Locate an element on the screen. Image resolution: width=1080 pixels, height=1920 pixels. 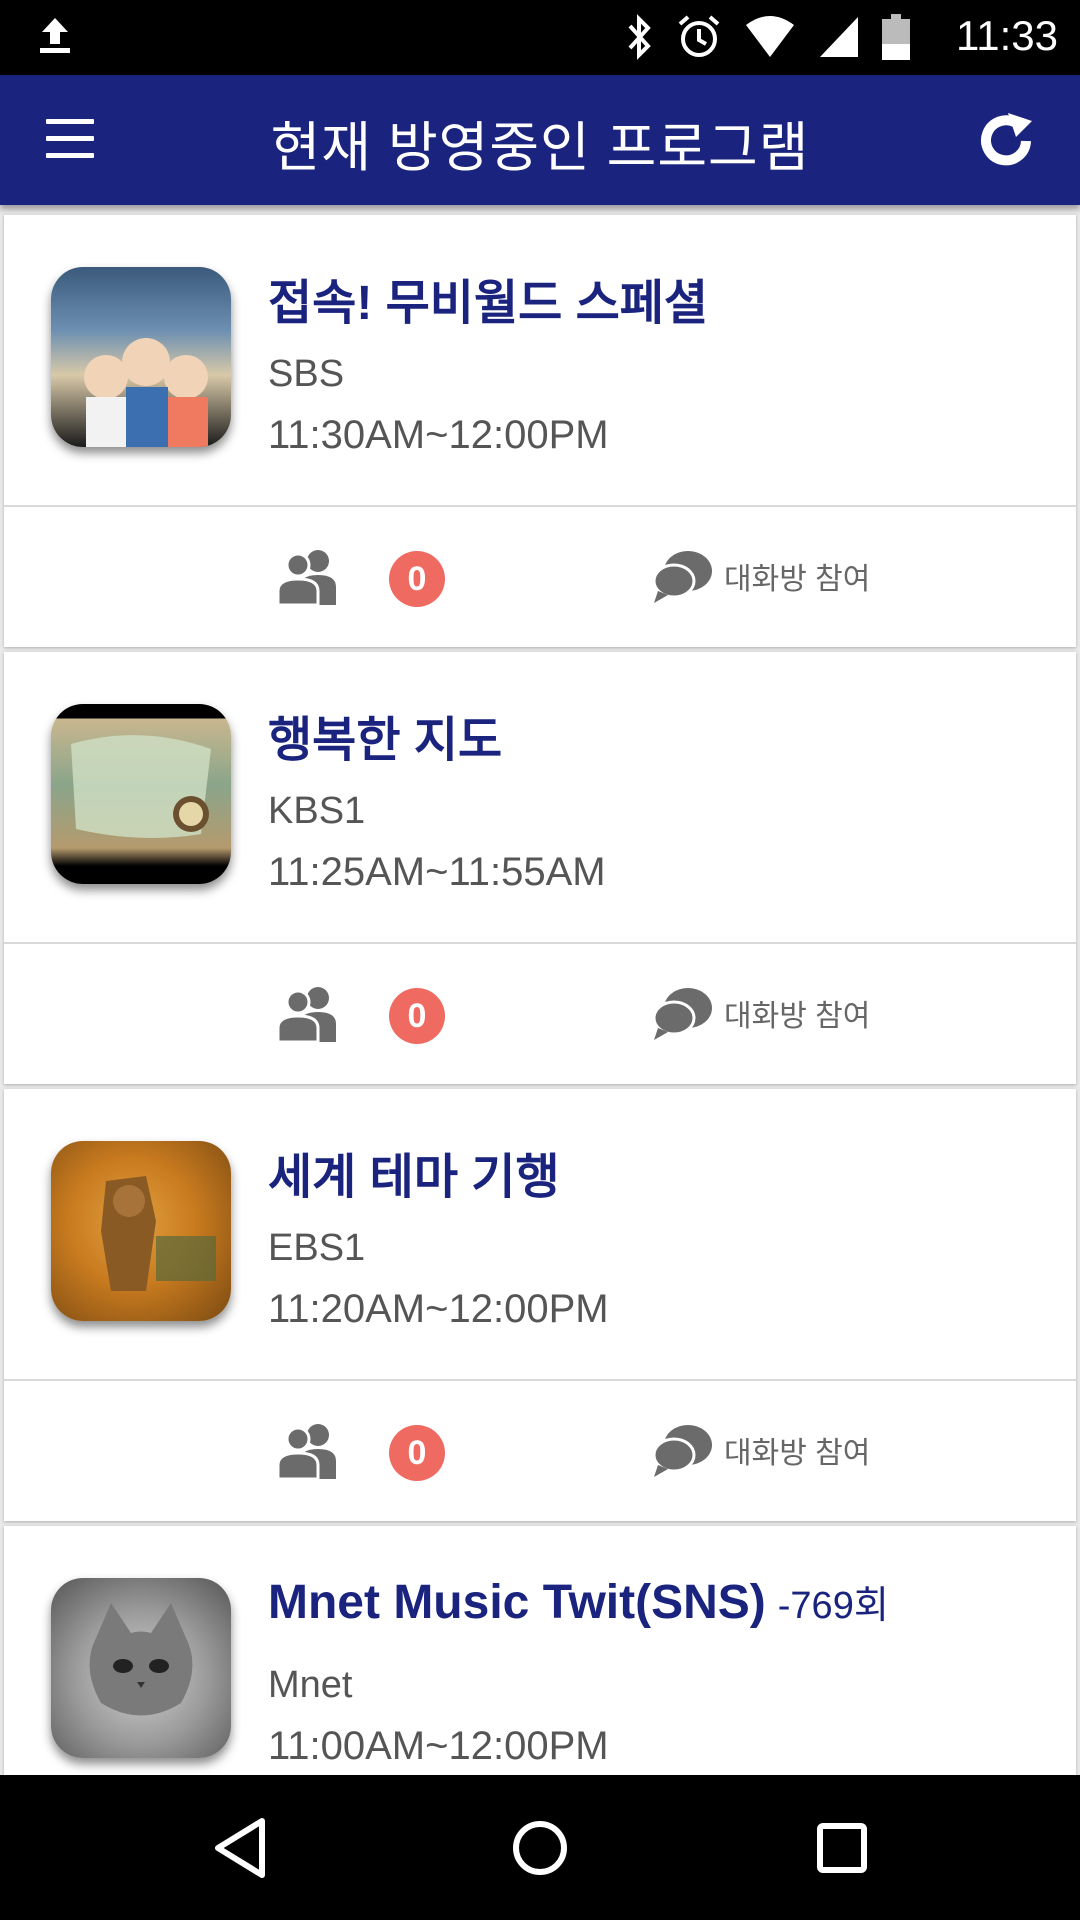
bluetooth-icon is located at coordinates (639, 37).